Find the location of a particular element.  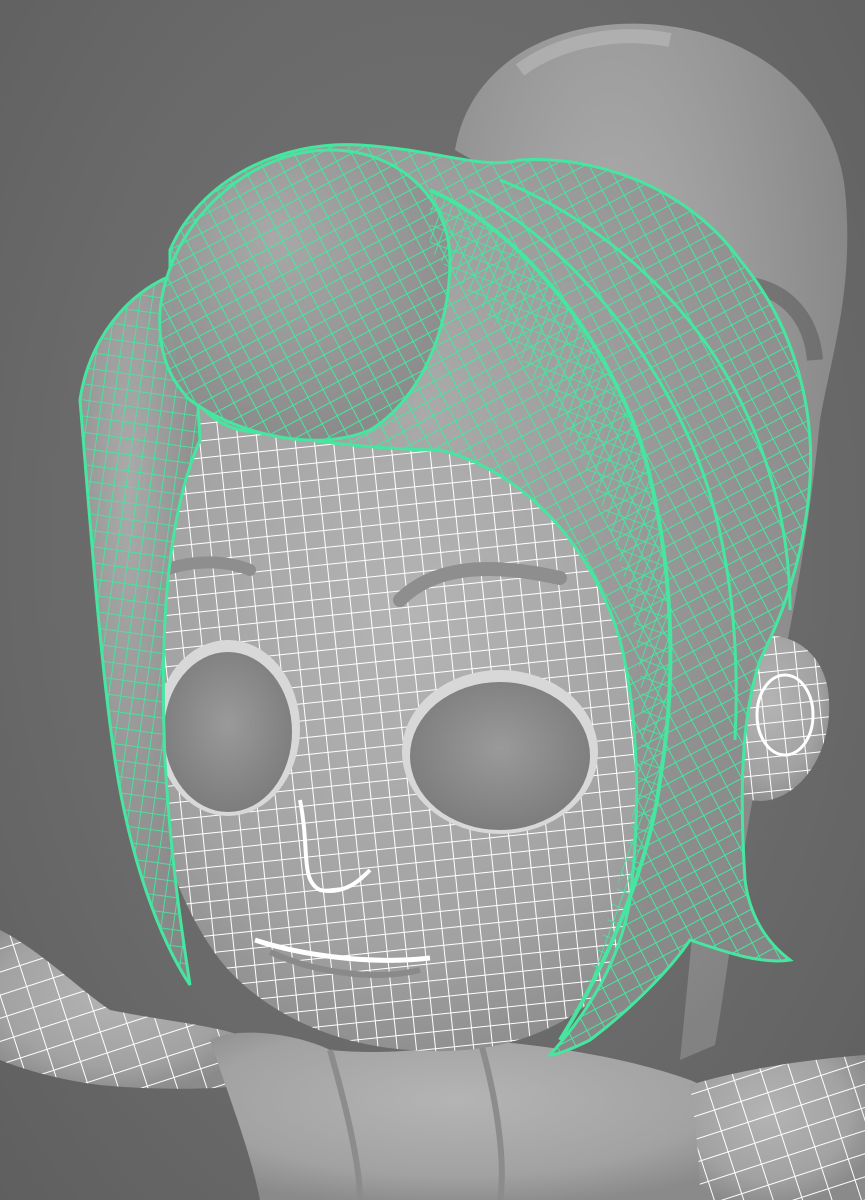

right-arm is located at coordinates (125, 1009).